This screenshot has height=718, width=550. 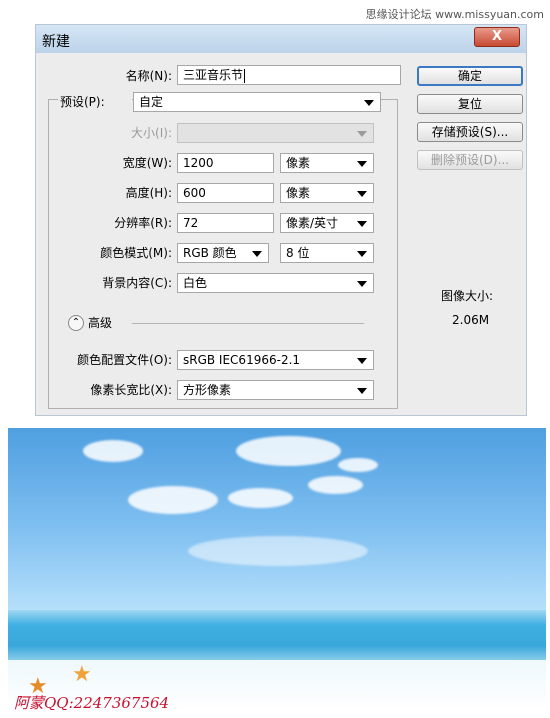 What do you see at coordinates (225, 193) in the screenshot?
I see `height-input: 600` at bounding box center [225, 193].